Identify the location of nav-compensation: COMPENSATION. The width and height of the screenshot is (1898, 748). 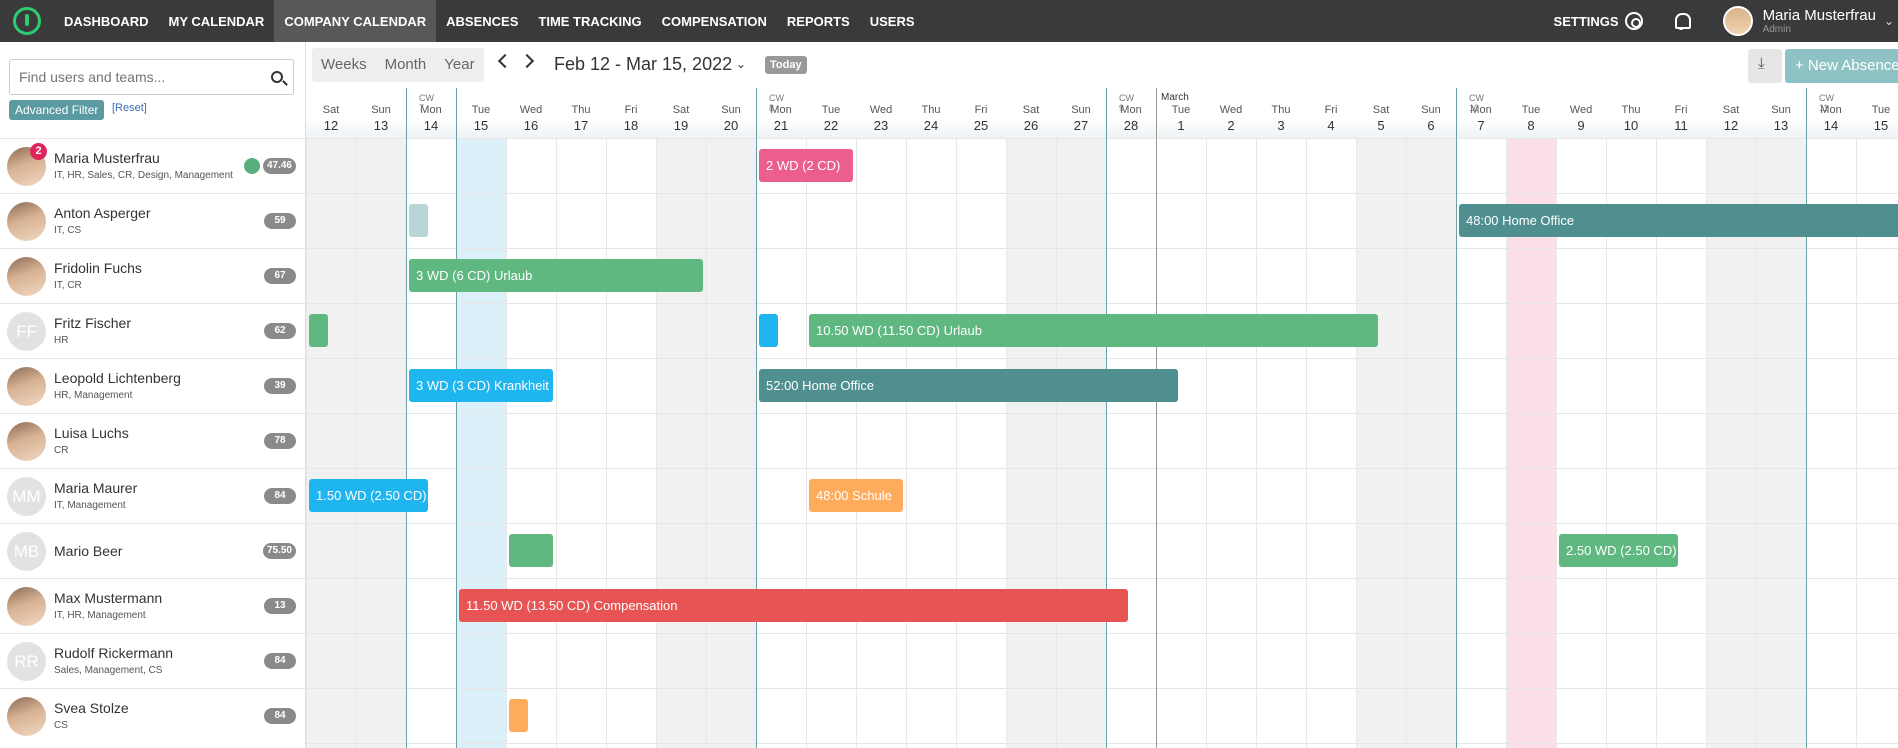
(714, 21).